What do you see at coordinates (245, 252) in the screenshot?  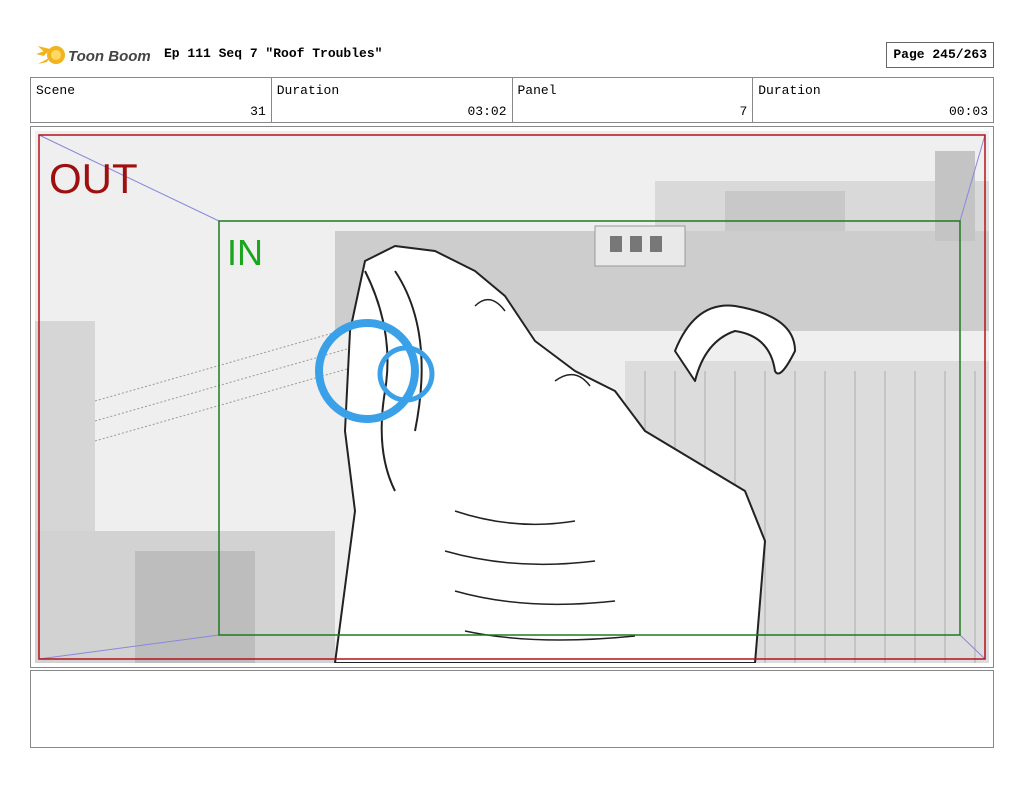 I see `in-label: IN` at bounding box center [245, 252].